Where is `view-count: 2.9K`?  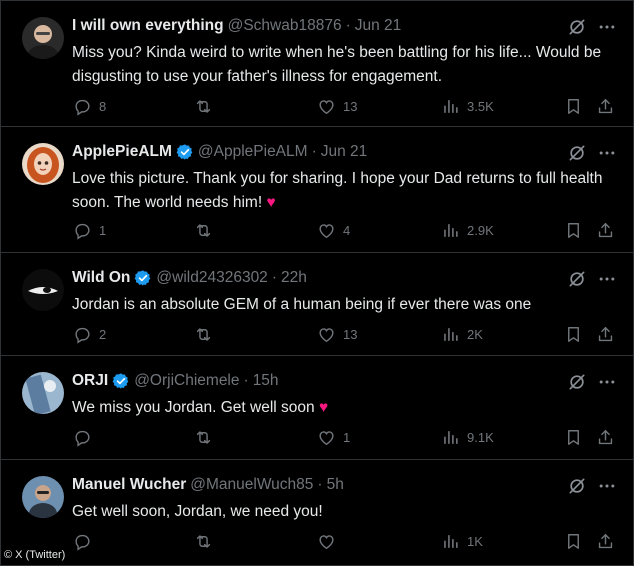 view-count: 2.9K is located at coordinates (480, 230).